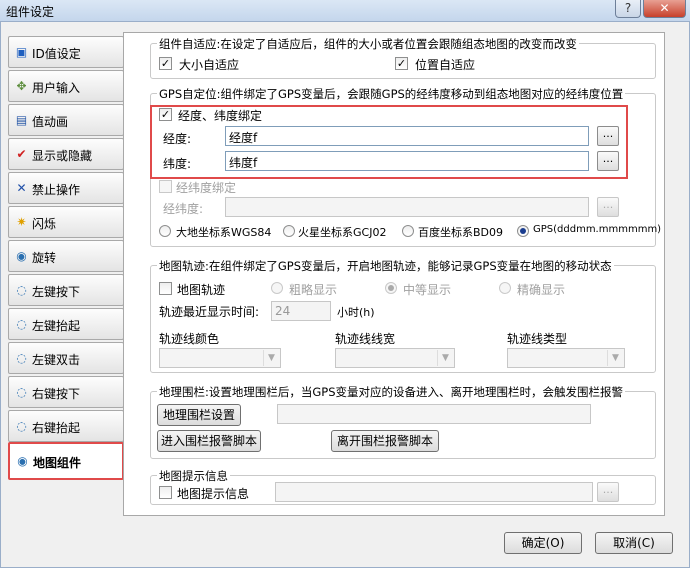  Describe the element at coordinates (56, 190) in the screenshot. I see `sidebar-item-label: 禁止操作` at that location.